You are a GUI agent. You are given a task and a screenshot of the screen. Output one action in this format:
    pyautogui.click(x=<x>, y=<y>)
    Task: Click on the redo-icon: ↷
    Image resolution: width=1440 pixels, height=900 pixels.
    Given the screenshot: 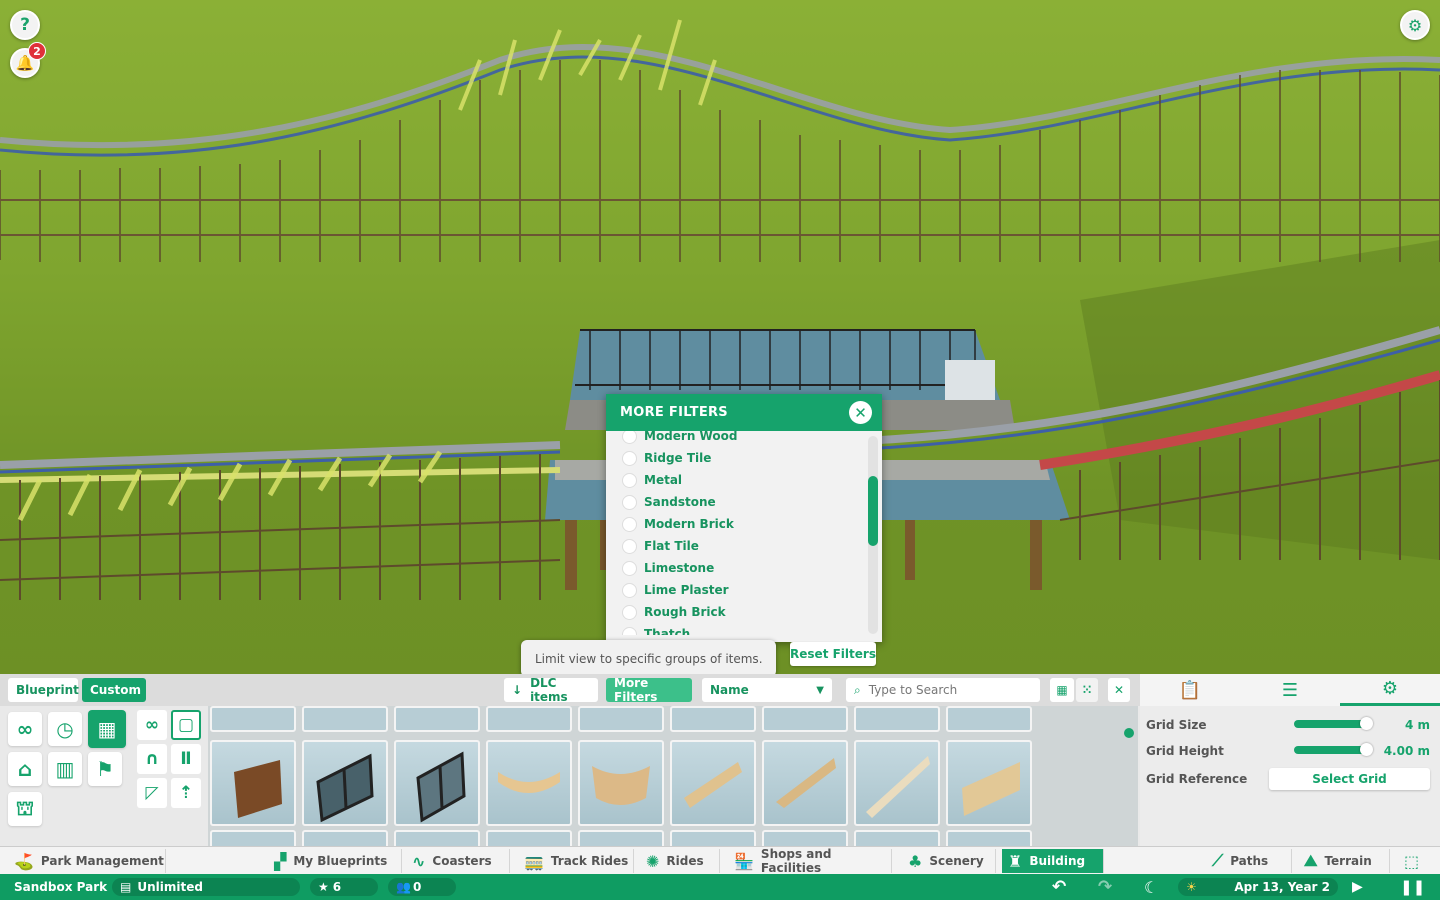 What is the action you would take?
    pyautogui.click(x=1105, y=887)
    